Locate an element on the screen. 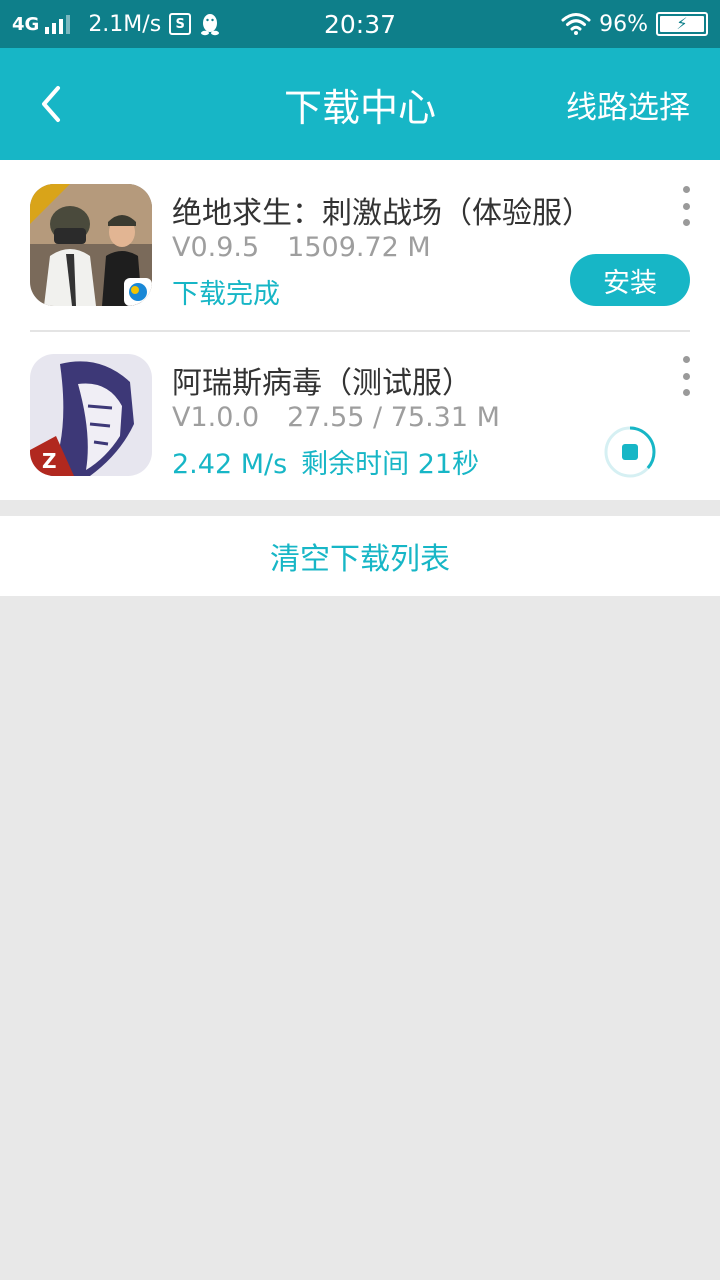 The width and height of the screenshot is (720, 1280). status-bar: 4G 2.1M/s S 20:37 96% ⚡ is located at coordinates (360, 24).